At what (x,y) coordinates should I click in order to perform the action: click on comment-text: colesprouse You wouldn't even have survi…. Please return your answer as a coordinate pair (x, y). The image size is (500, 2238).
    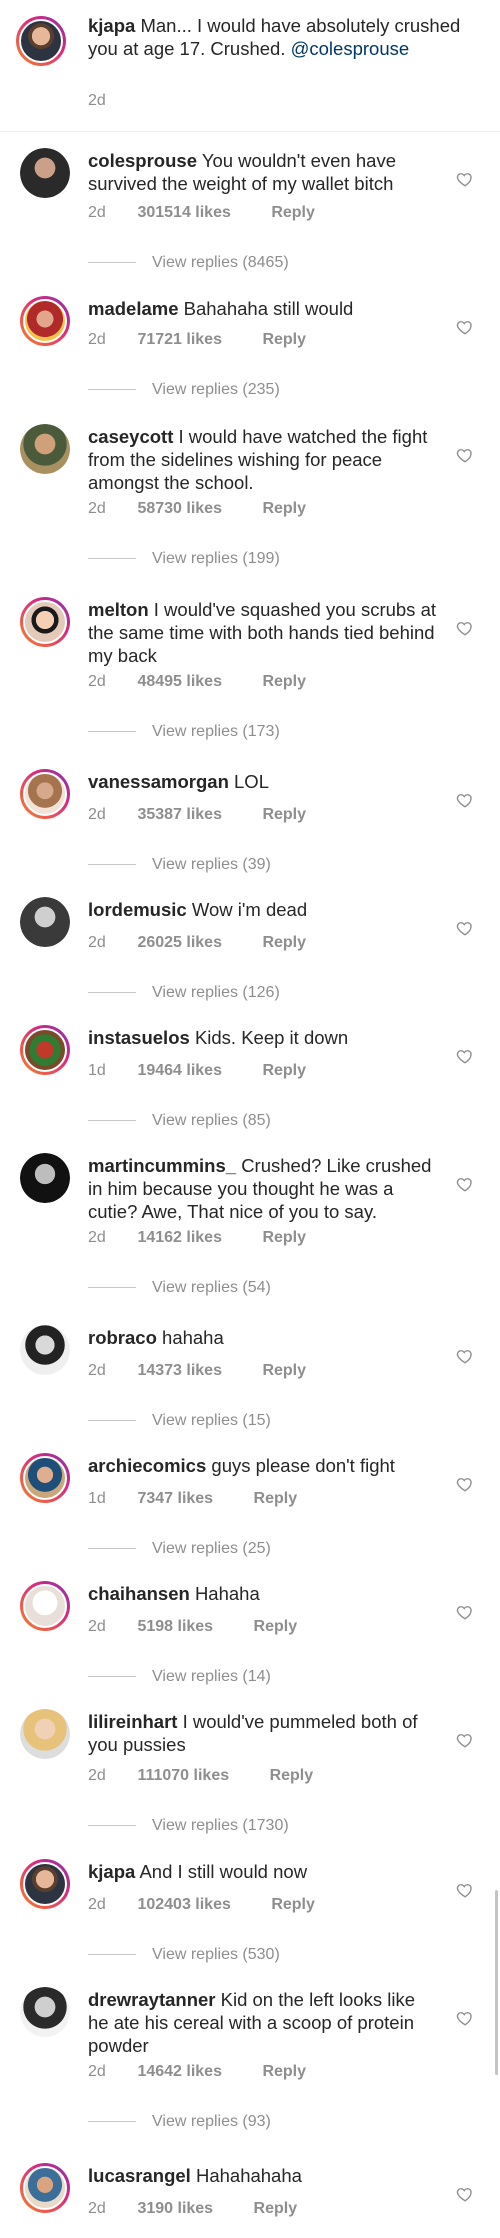
    Looking at the image, I should click on (263, 172).